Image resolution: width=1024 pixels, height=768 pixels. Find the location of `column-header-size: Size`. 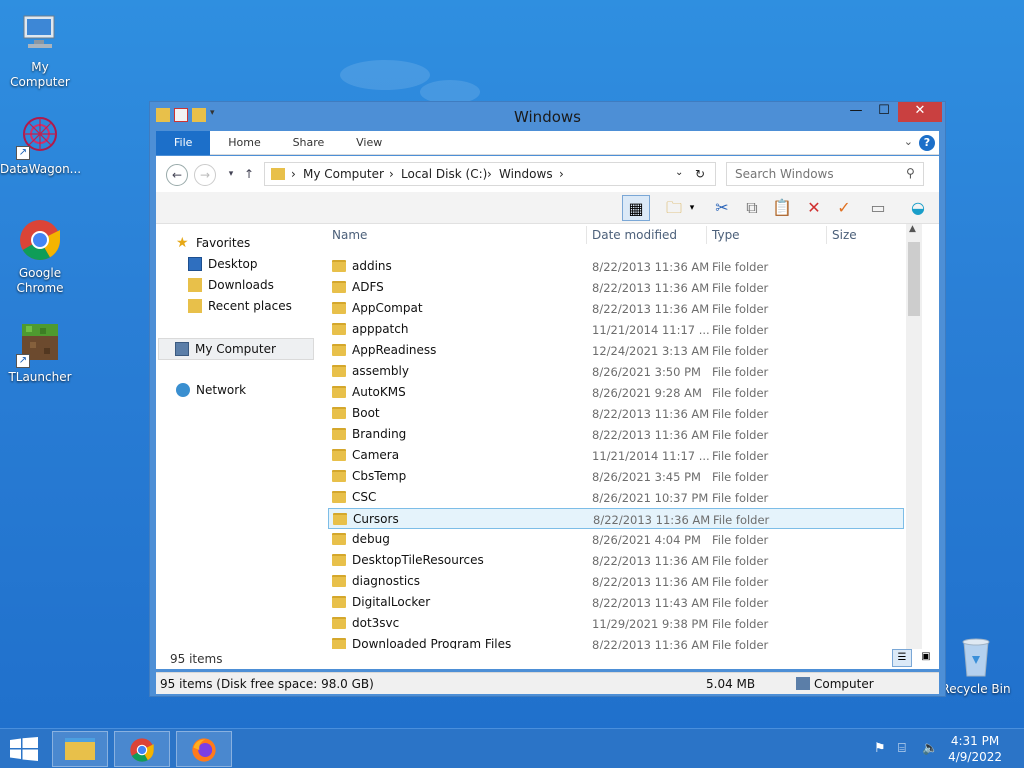

column-header-size: Size is located at coordinates (844, 235).